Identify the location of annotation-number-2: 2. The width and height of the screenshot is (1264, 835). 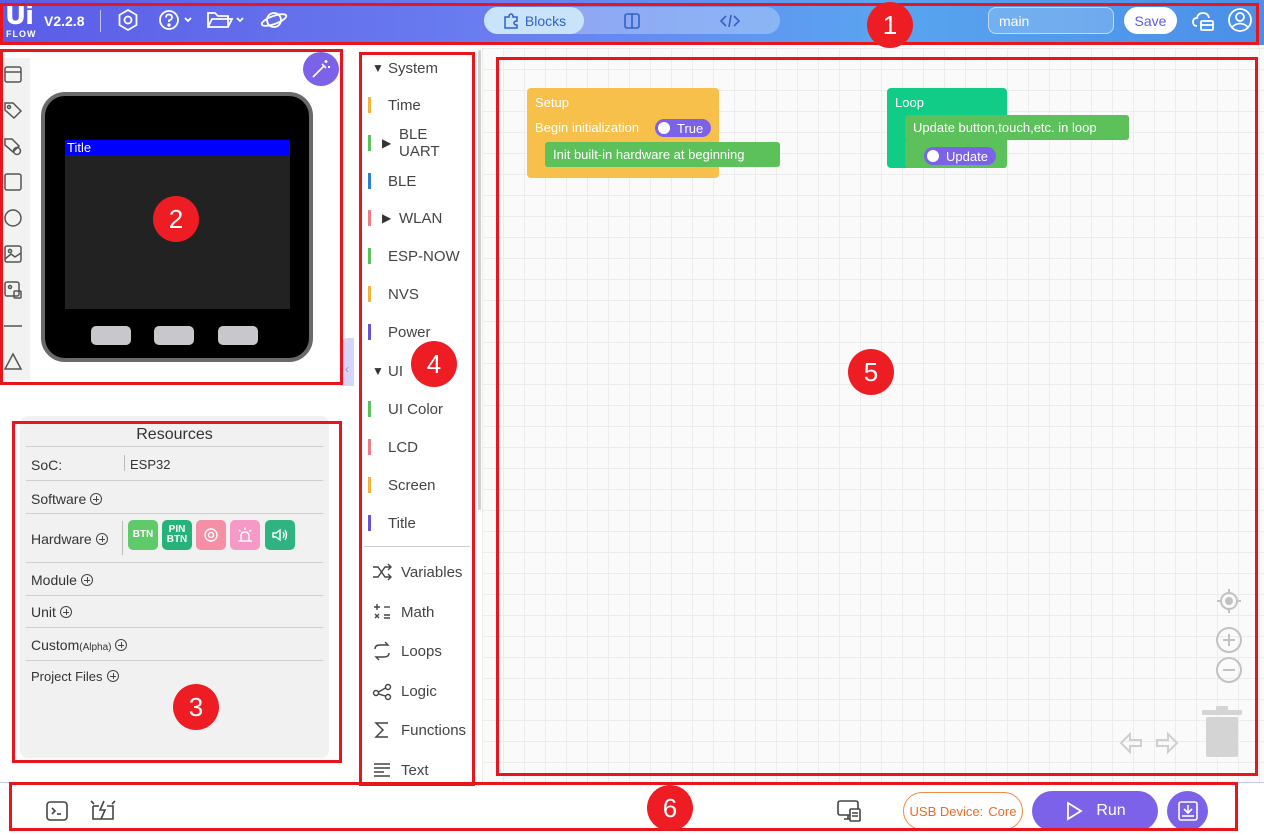
(176, 219).